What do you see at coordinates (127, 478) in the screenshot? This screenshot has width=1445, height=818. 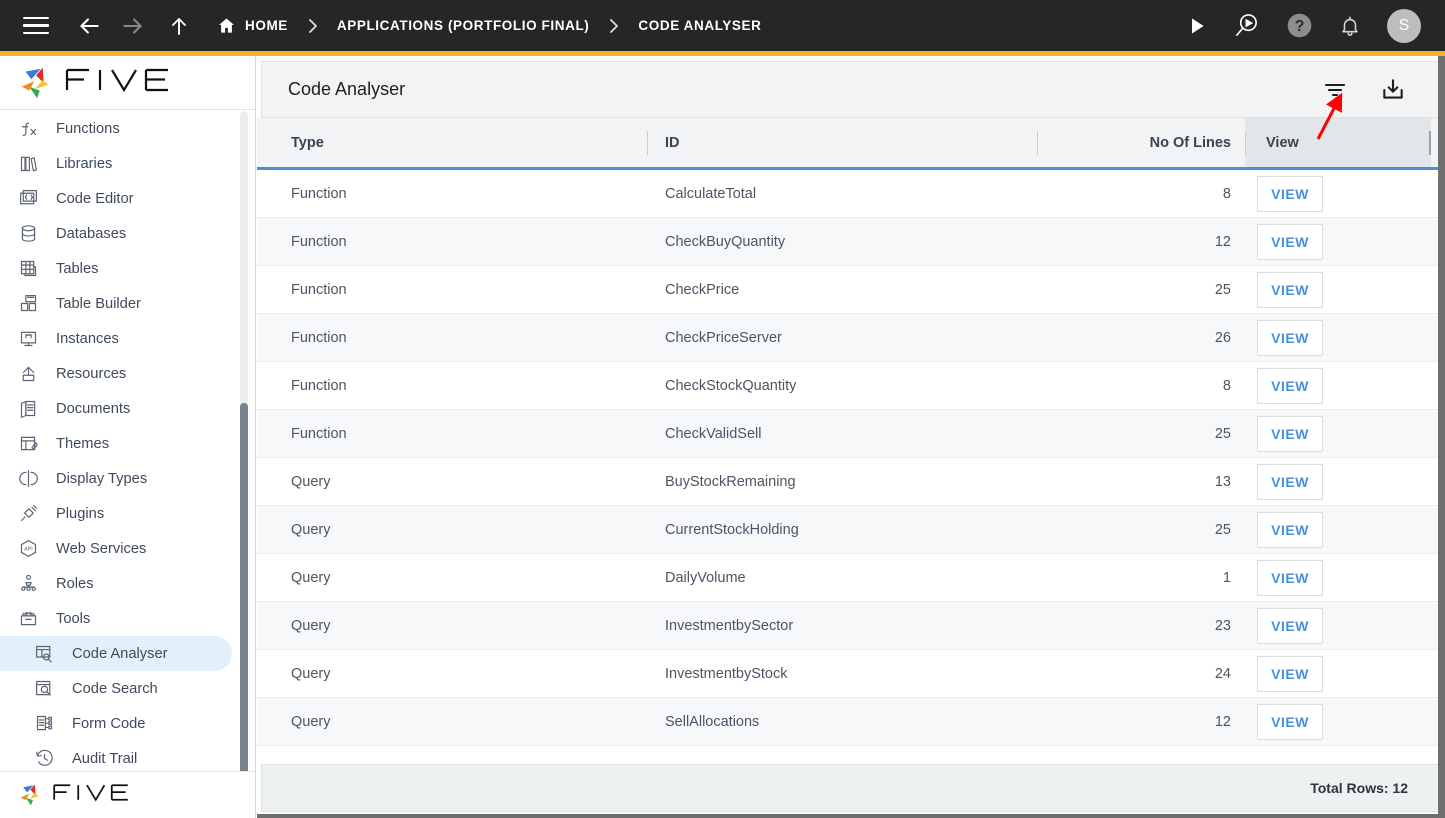 I see `sidebar-item-display-types: Display Types` at bounding box center [127, 478].